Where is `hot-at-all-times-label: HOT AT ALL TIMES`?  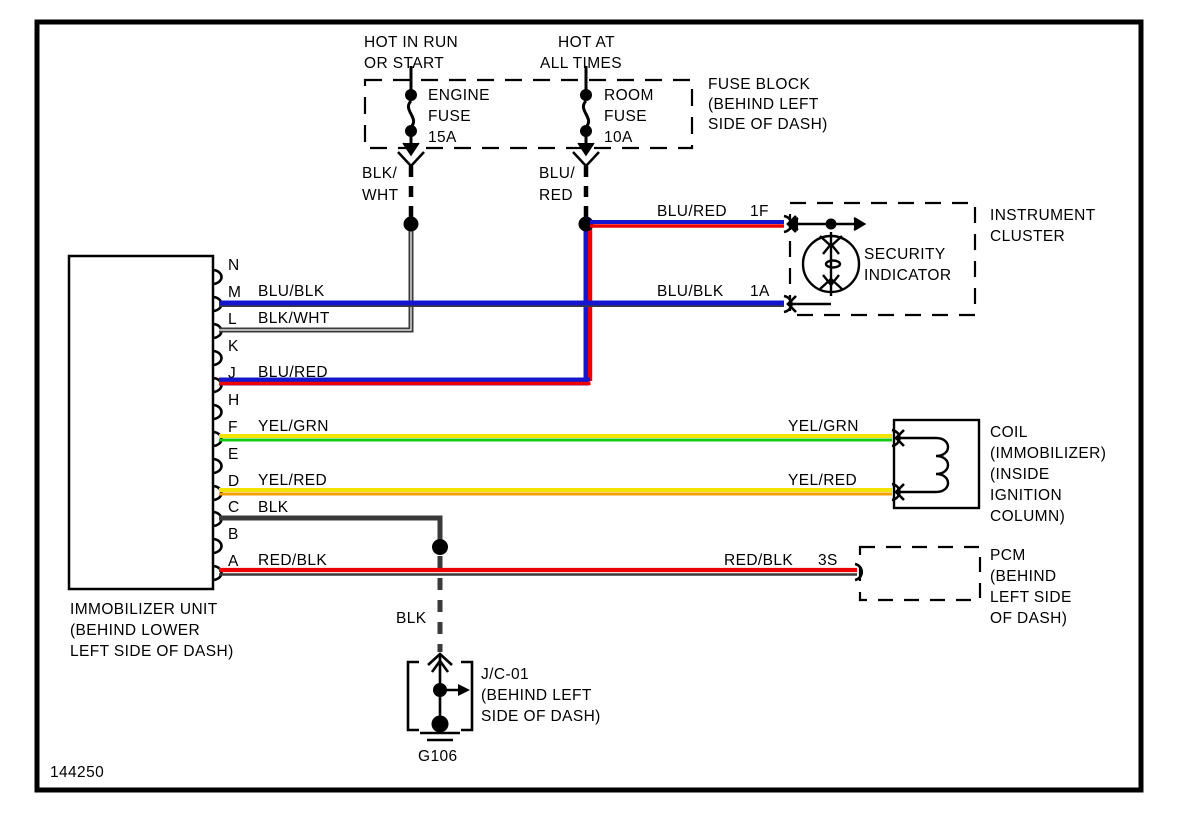
hot-at-all-times-label: HOT AT ALL TIMES is located at coordinates (581, 53).